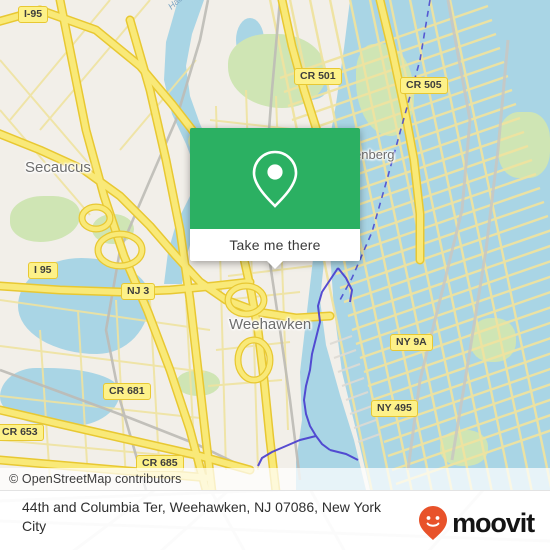 This screenshot has height=550, width=550. I want to click on road-shield: I 95, so click(43, 270).